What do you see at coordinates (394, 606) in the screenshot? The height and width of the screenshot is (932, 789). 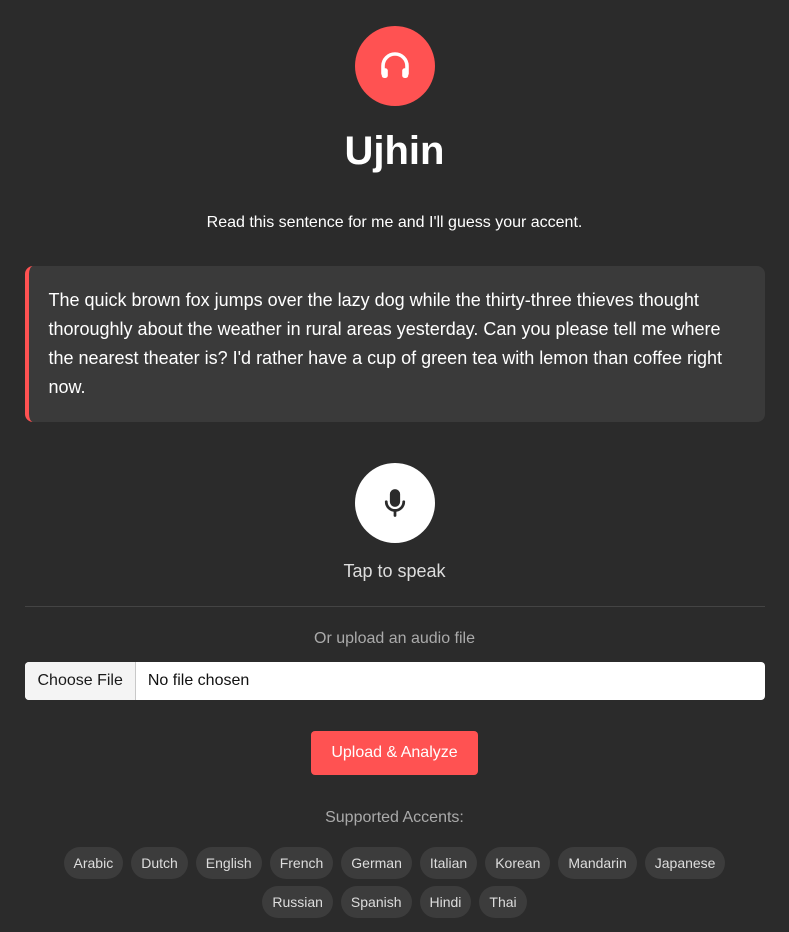 I see `divider` at bounding box center [394, 606].